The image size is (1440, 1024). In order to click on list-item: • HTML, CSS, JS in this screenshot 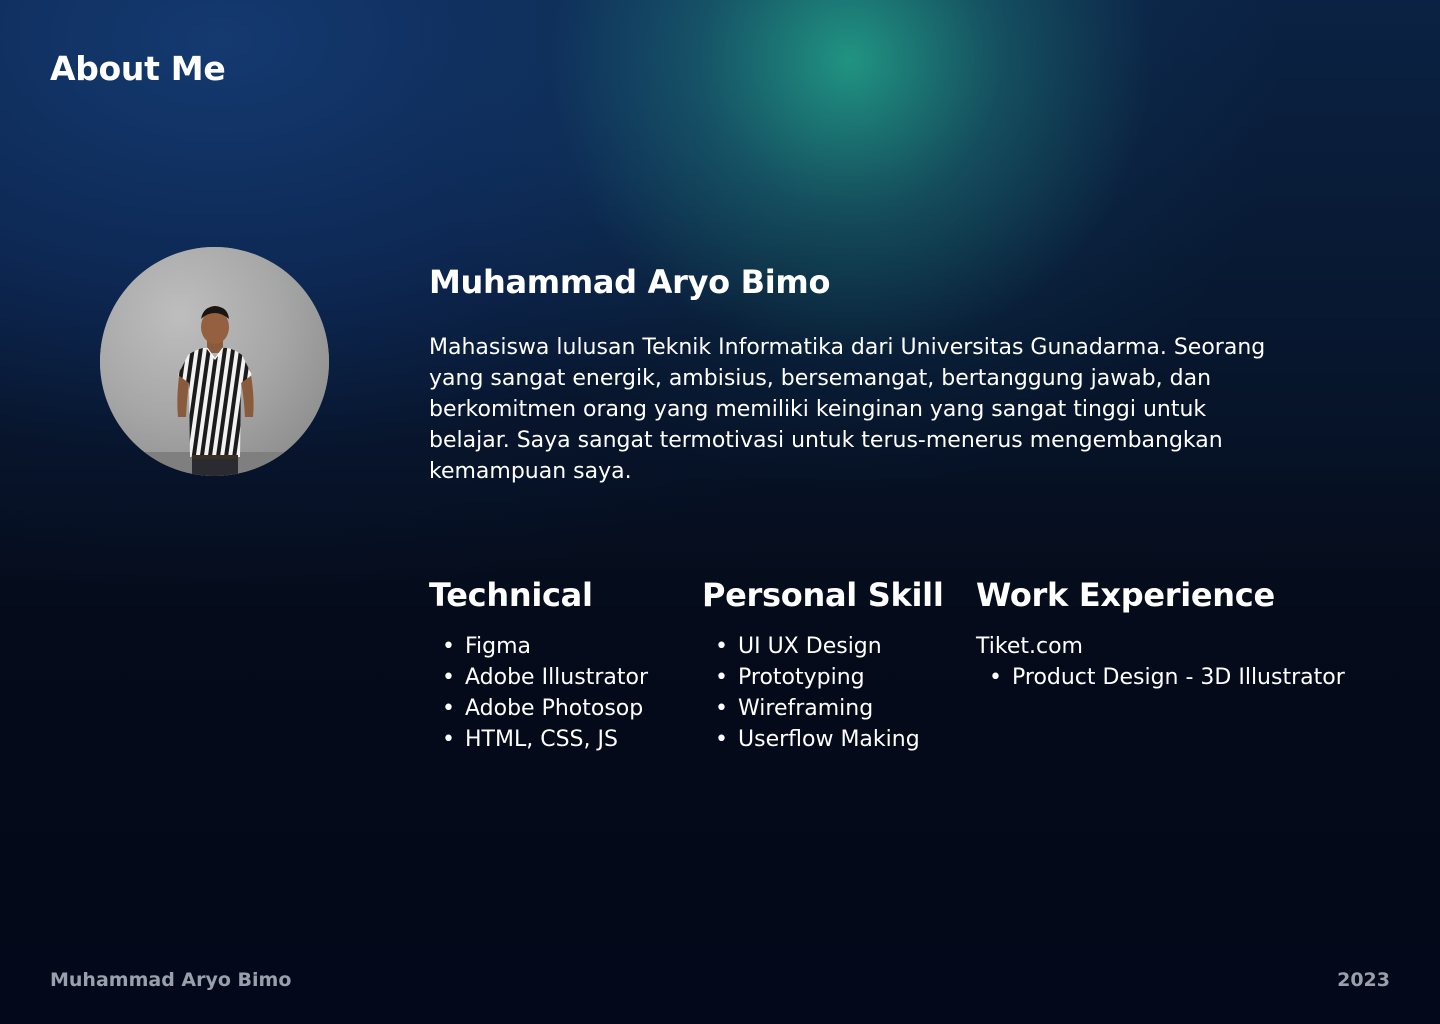, I will do `click(561, 739)`.